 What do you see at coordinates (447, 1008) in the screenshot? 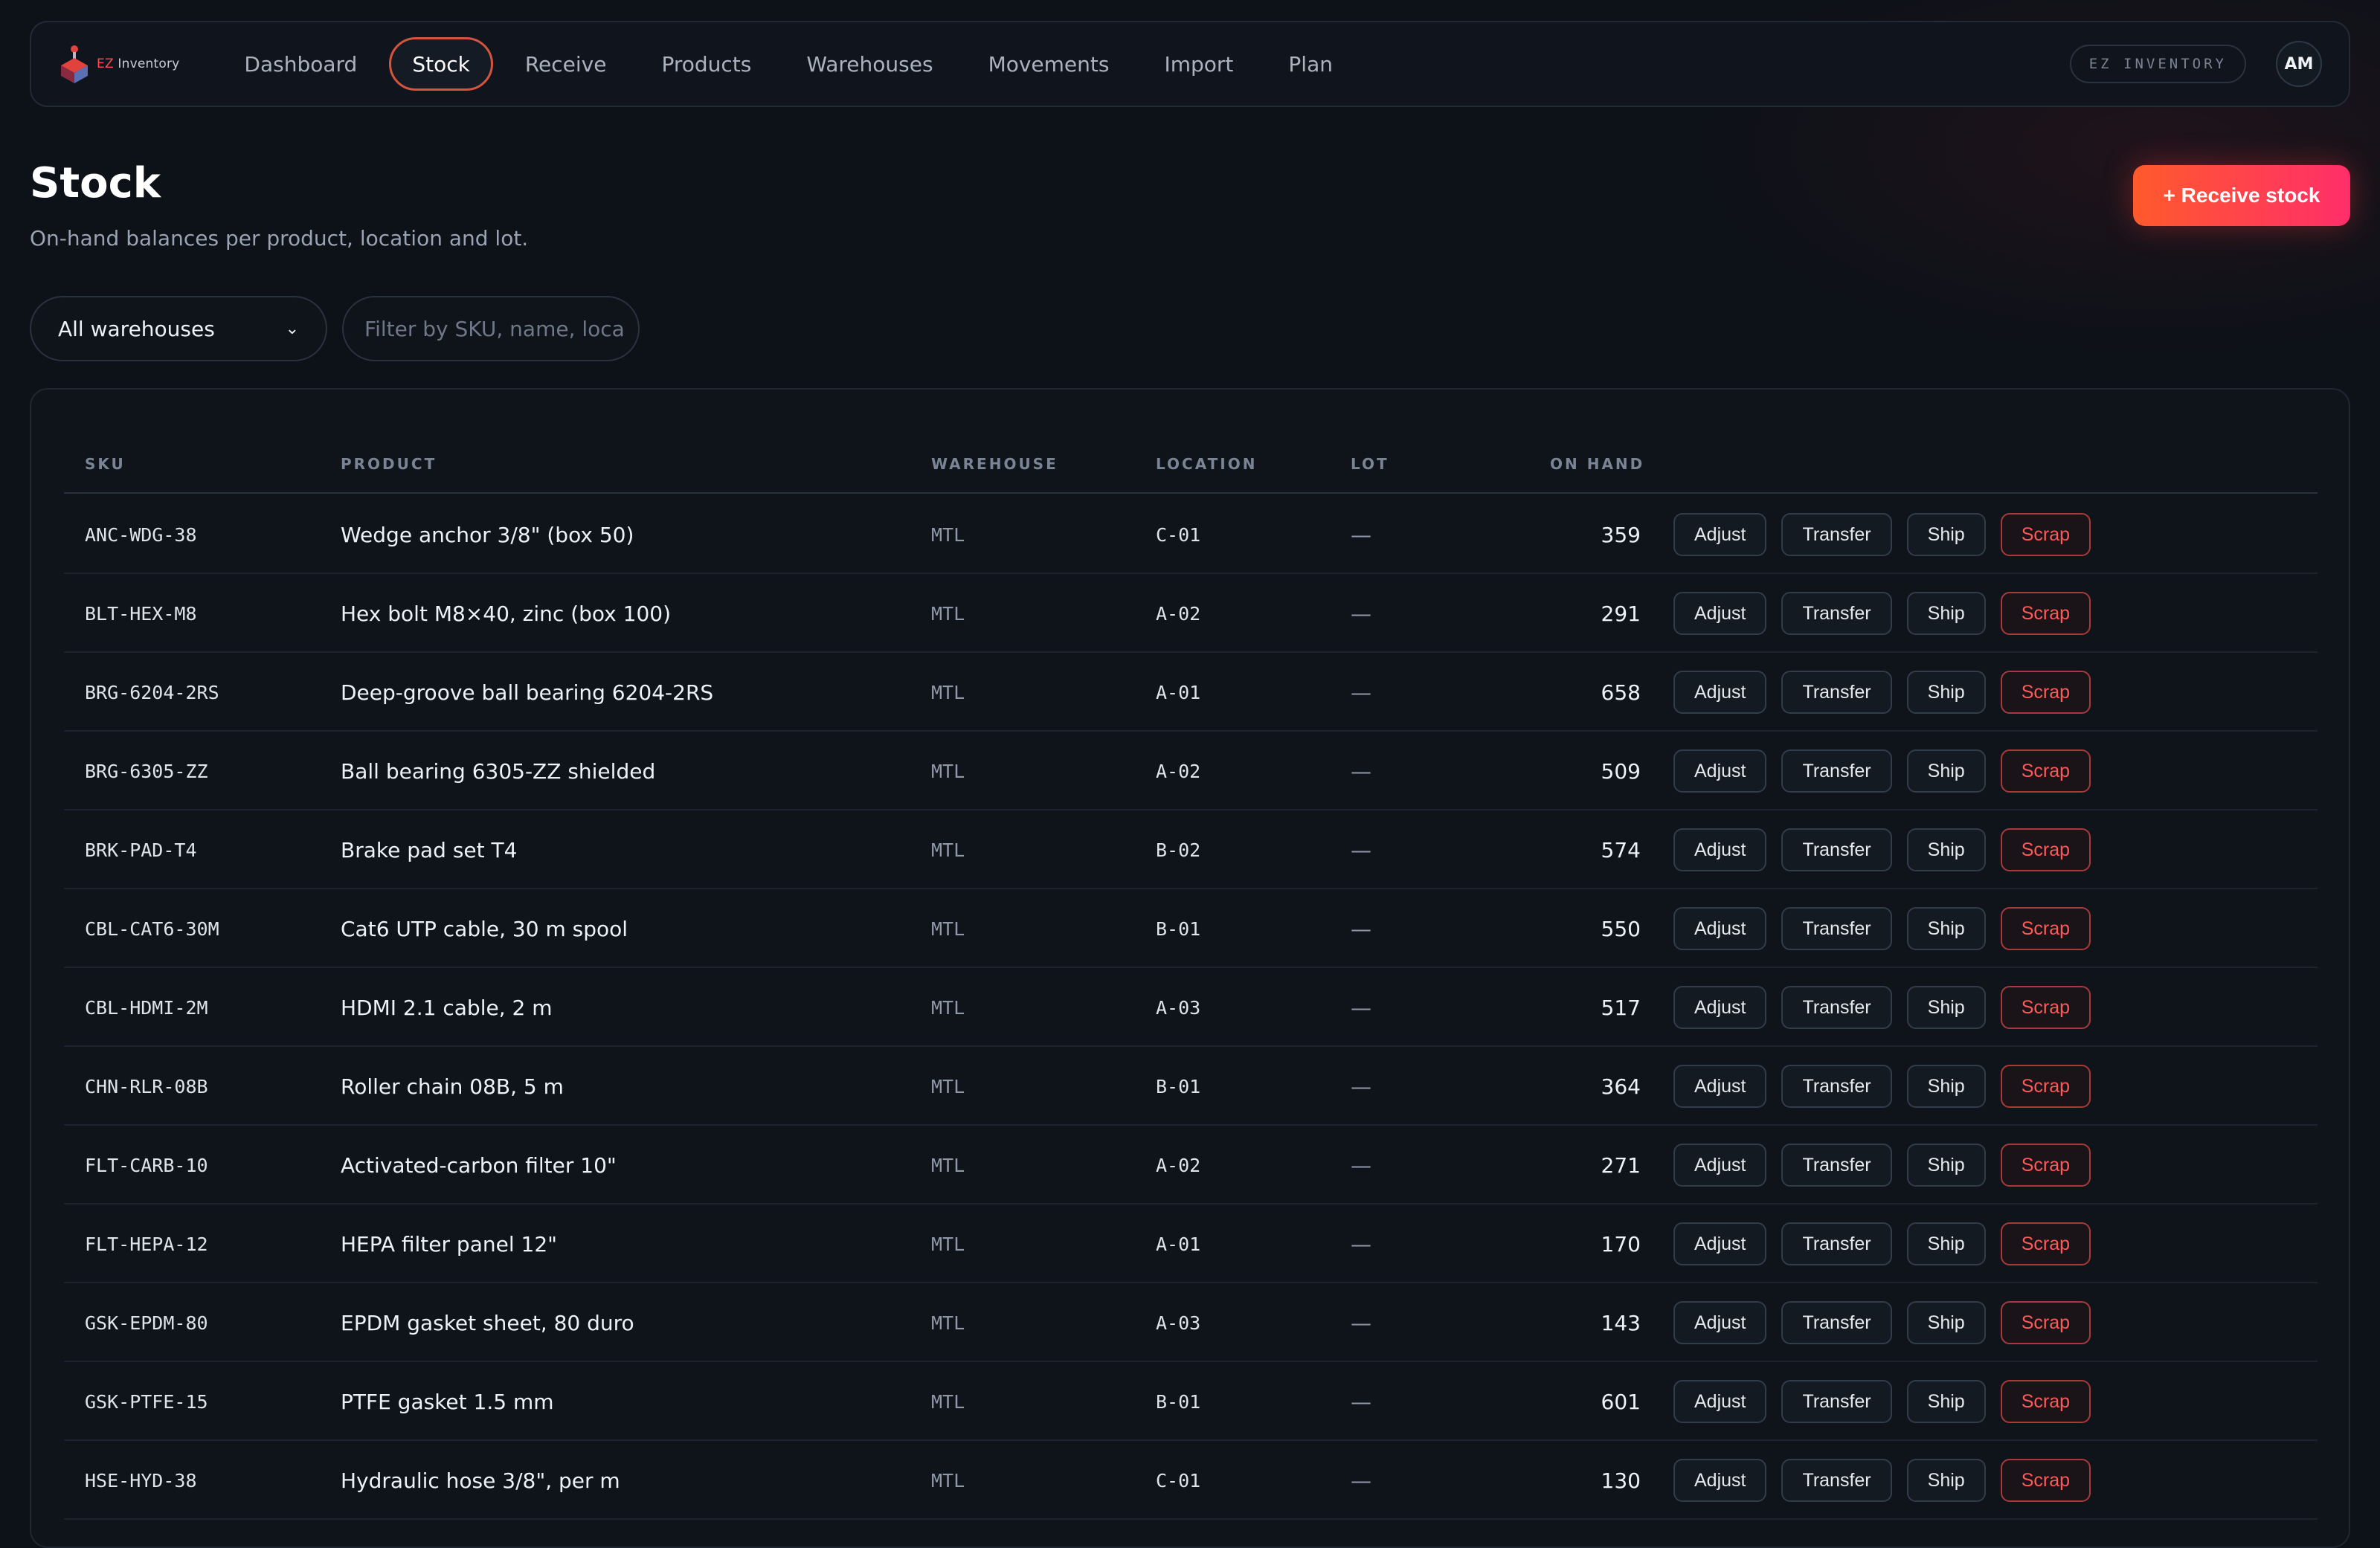
I see `product-cell: HDMI 2.1 cable, 2 m` at bounding box center [447, 1008].